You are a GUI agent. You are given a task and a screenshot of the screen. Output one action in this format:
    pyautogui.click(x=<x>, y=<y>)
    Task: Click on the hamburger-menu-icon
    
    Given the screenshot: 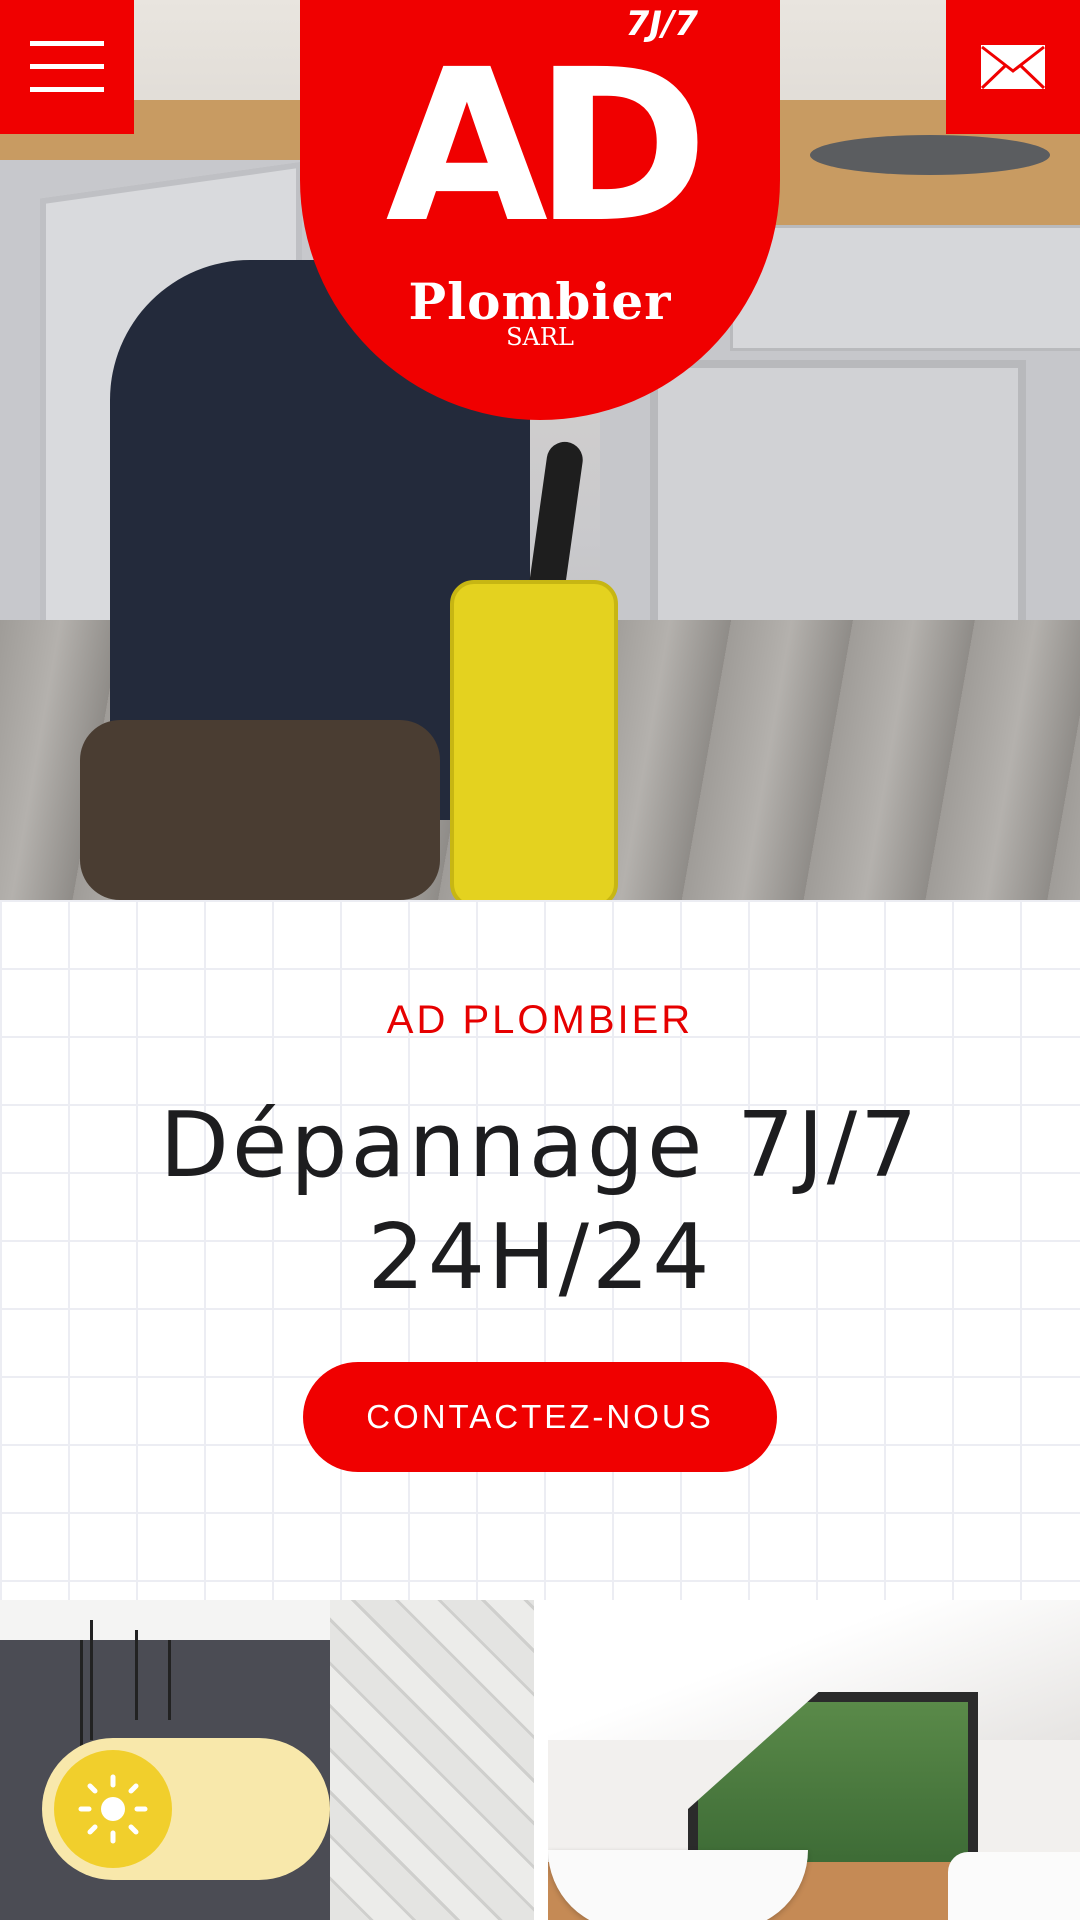 What is the action you would take?
    pyautogui.click(x=67, y=66)
    